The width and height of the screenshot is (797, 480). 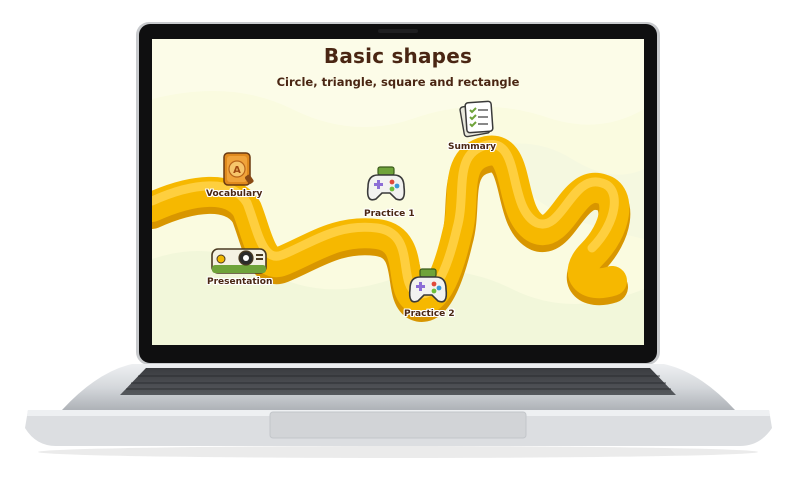 What do you see at coordinates (239, 261) in the screenshot?
I see `projector-icon` at bounding box center [239, 261].